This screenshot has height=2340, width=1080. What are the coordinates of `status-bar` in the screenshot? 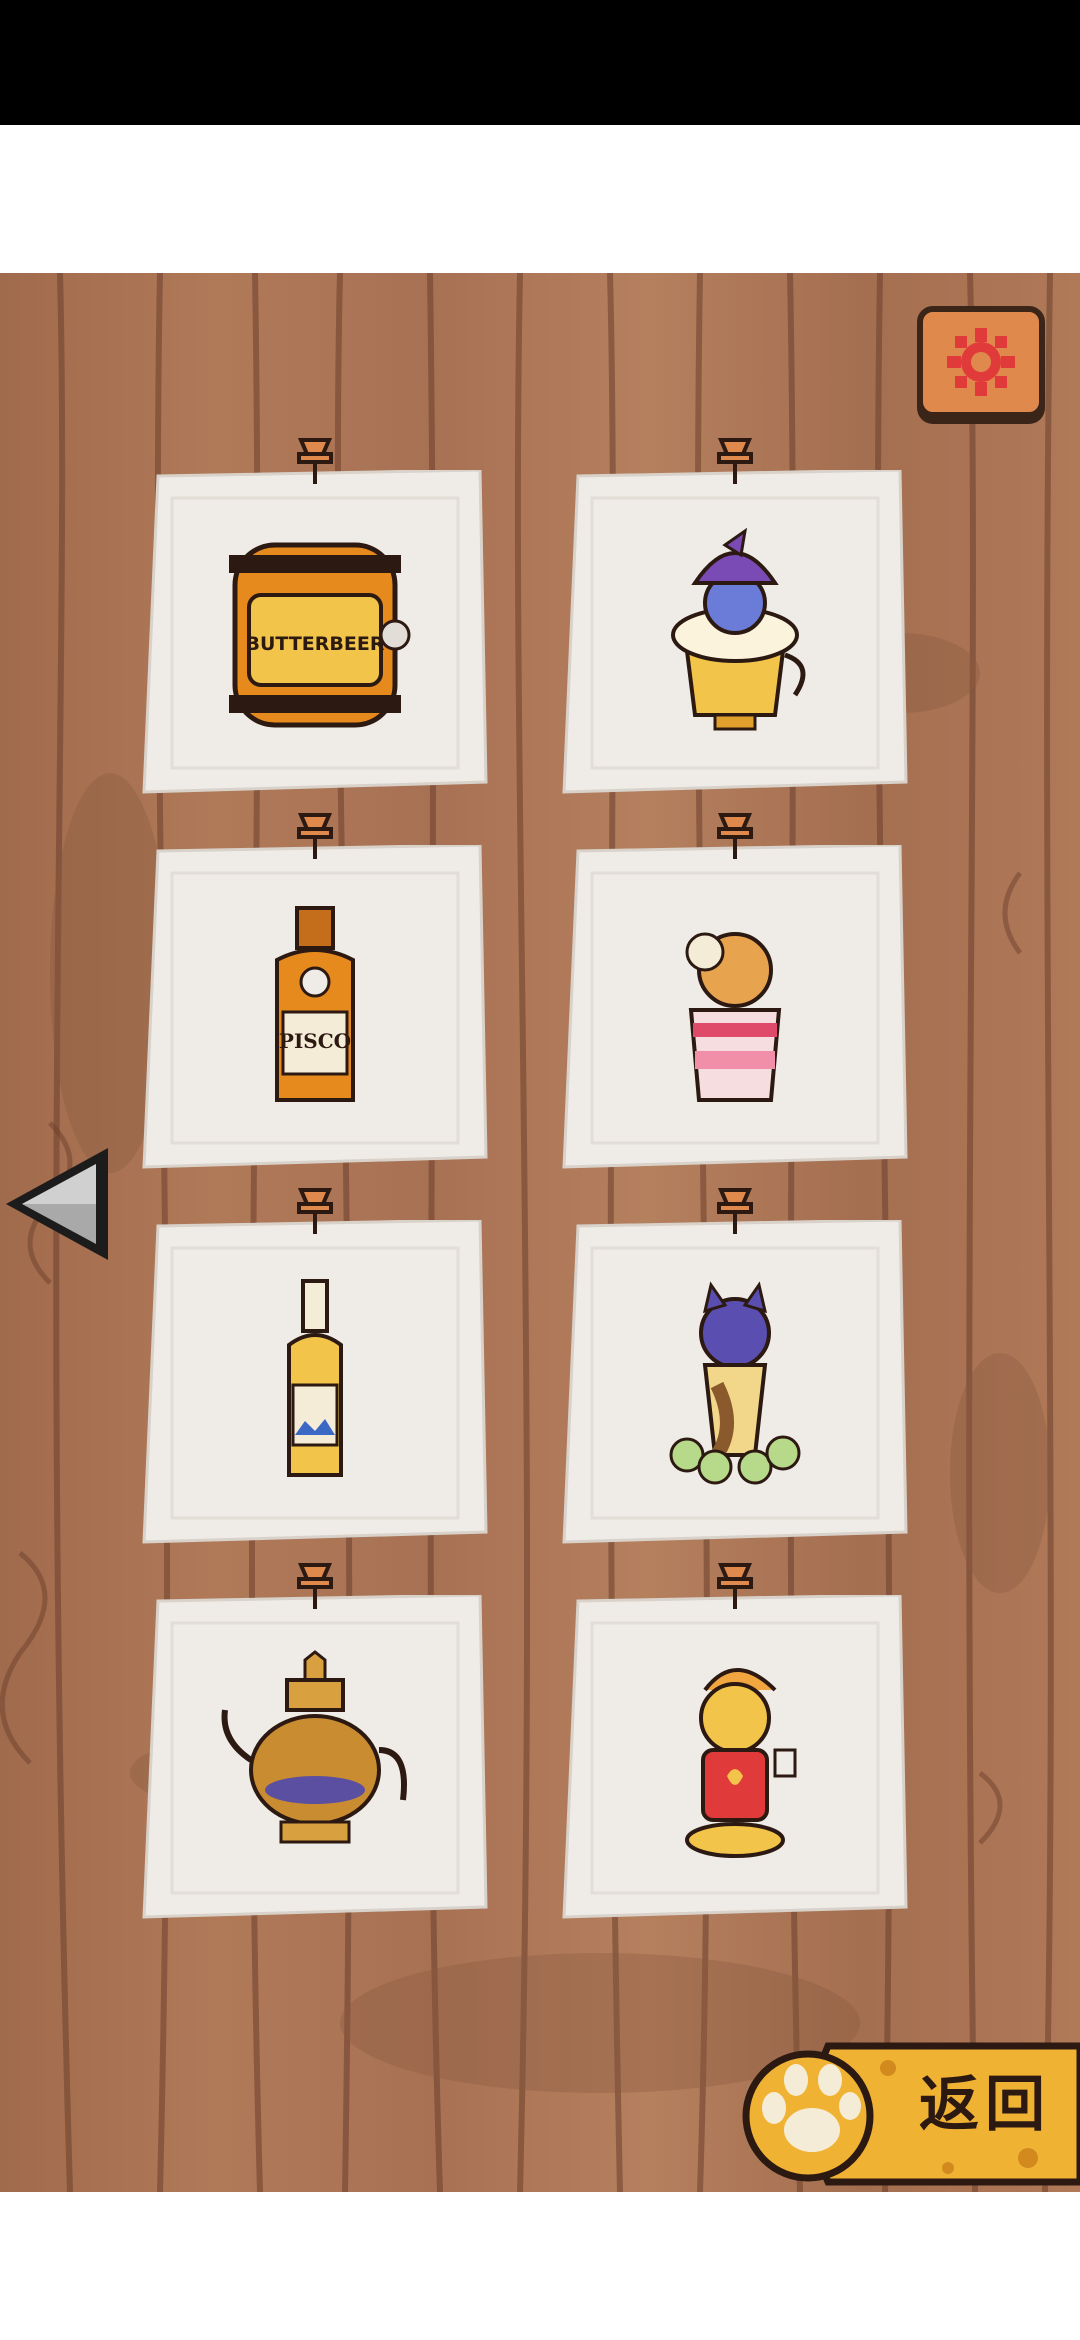 It's located at (540, 62).